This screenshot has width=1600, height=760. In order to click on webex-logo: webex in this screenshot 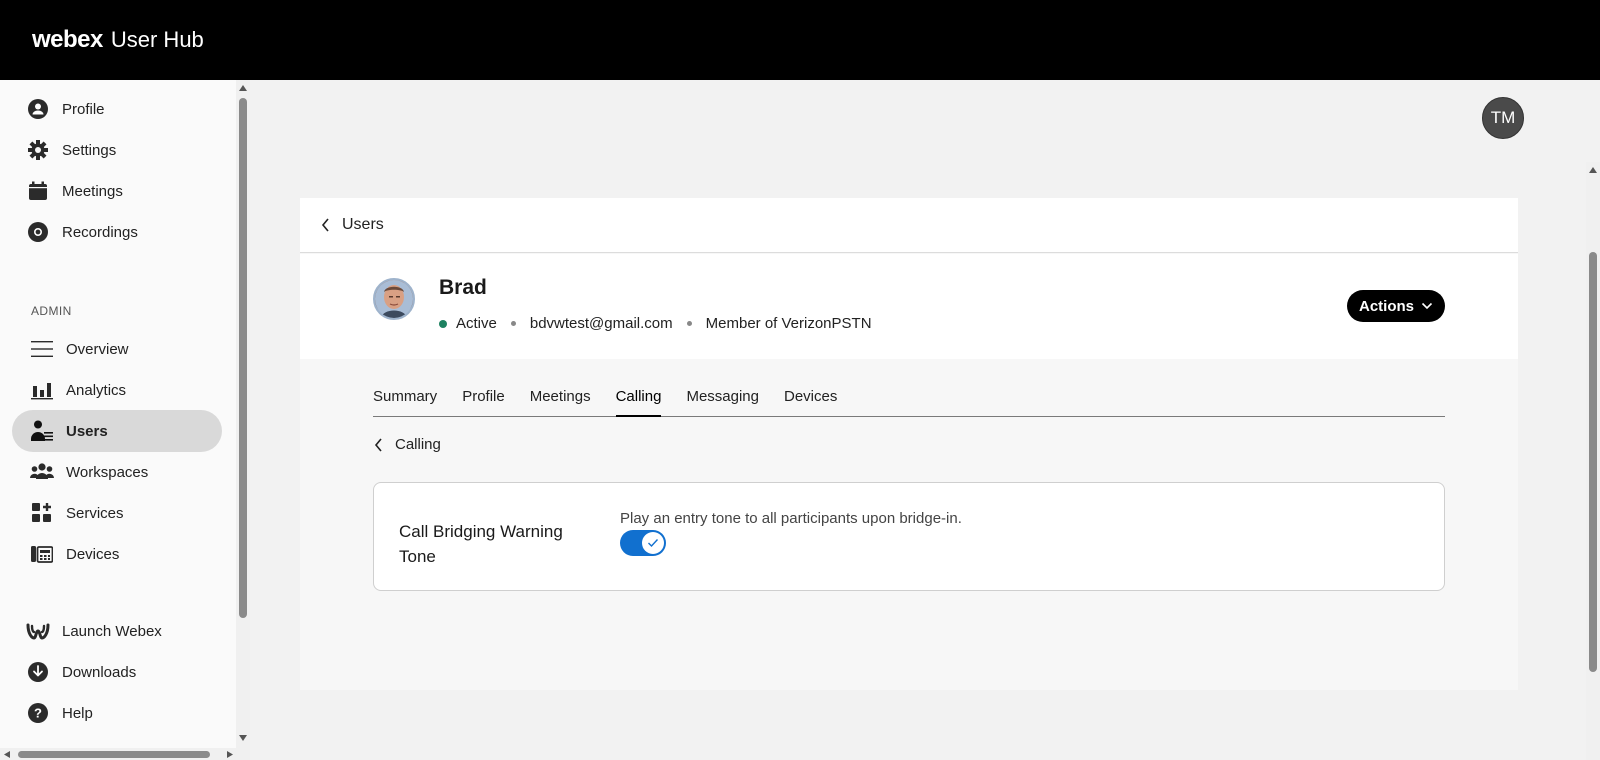, I will do `click(67, 40)`.